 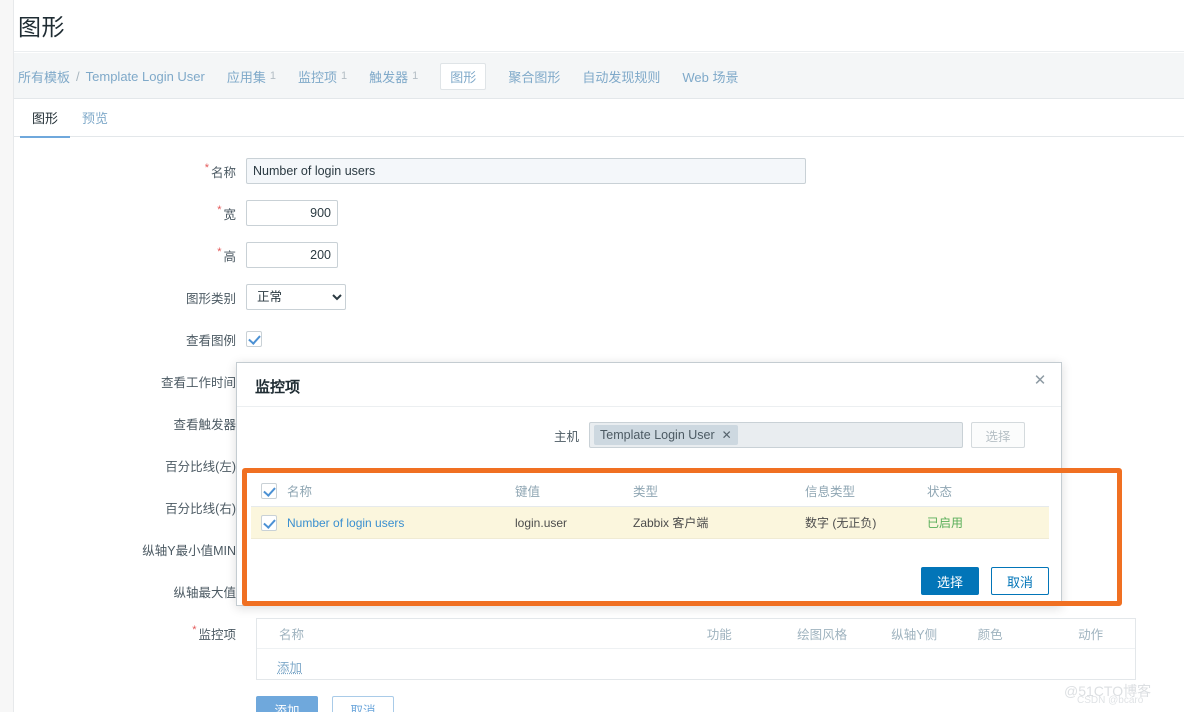 I want to click on field-row-ymin: 纵轴Y最小值MIN, so click(x=130, y=549).